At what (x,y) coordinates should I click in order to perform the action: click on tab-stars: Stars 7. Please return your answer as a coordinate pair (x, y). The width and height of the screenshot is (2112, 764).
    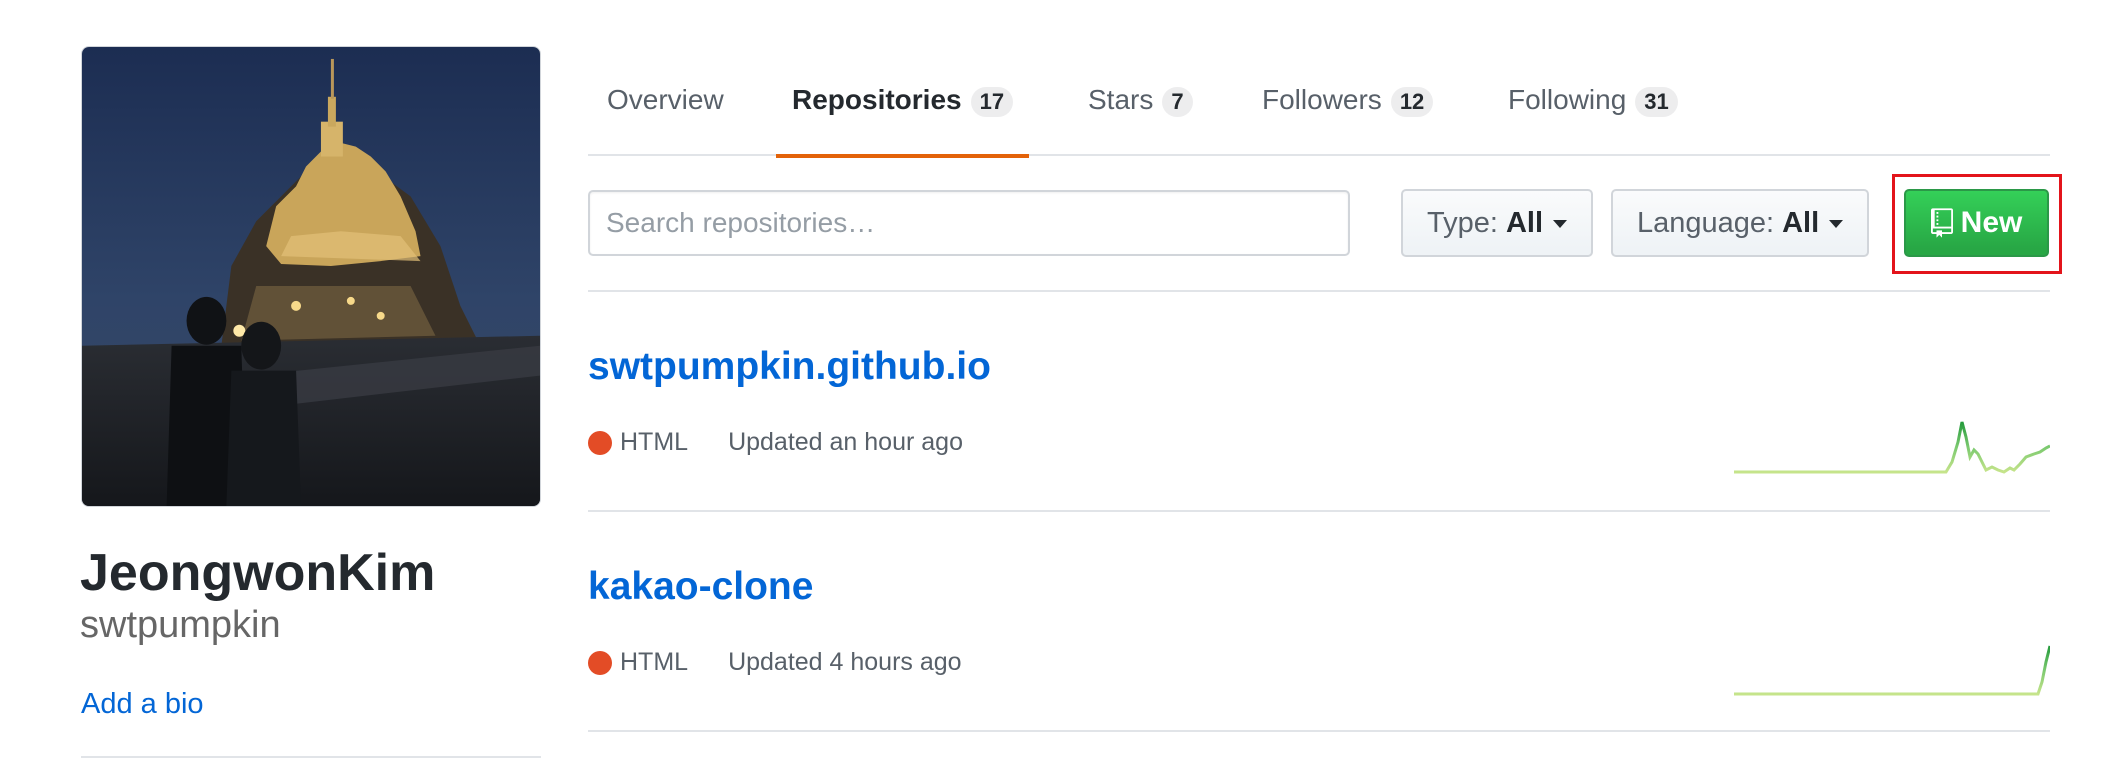
    Looking at the image, I should click on (1140, 108).